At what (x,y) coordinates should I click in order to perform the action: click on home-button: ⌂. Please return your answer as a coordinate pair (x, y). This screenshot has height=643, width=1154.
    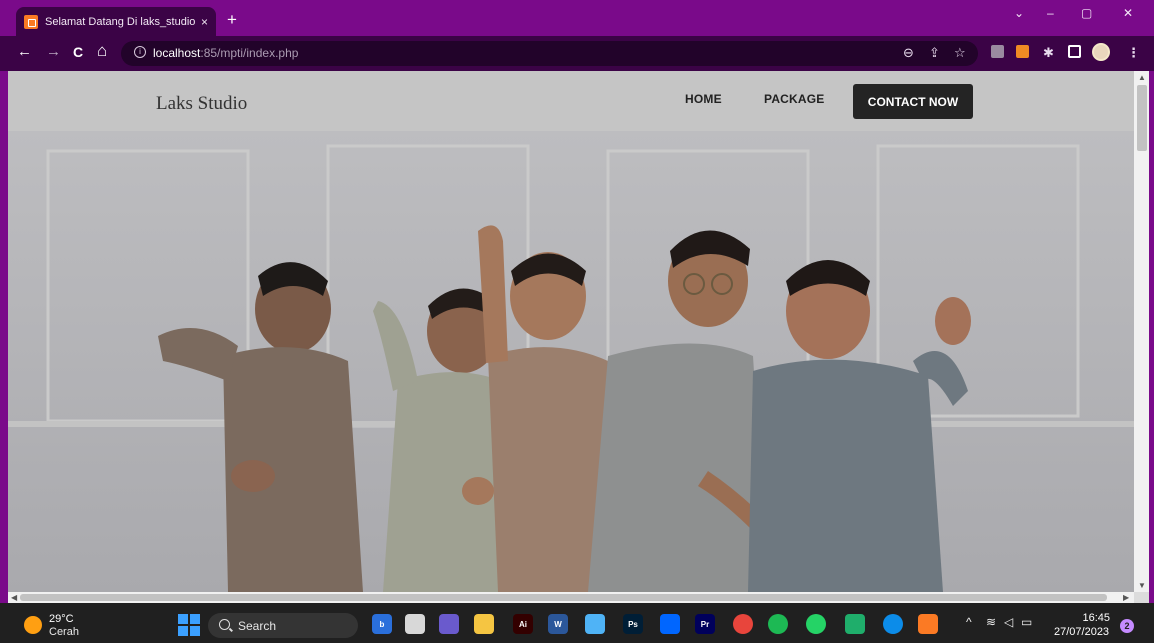
    Looking at the image, I should click on (102, 50).